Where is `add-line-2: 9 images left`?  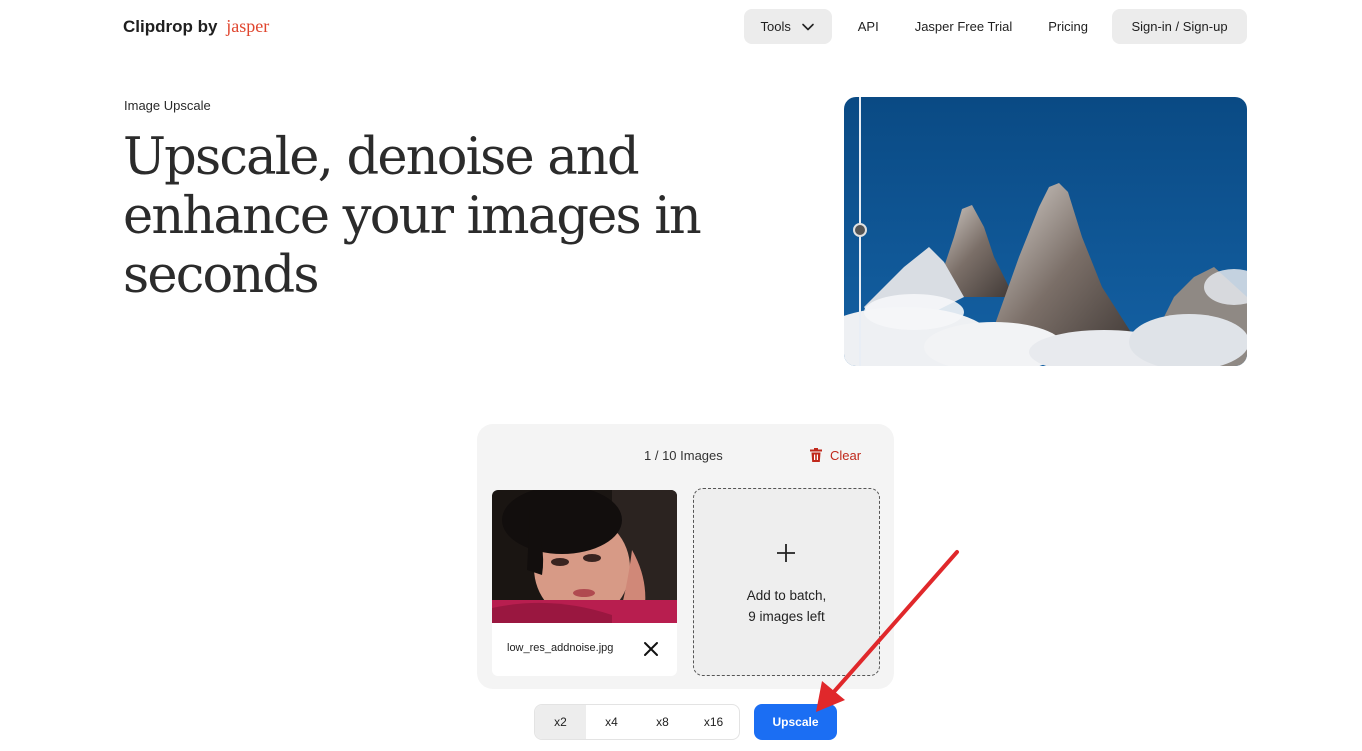
add-line-2: 9 images left is located at coordinates (786, 616).